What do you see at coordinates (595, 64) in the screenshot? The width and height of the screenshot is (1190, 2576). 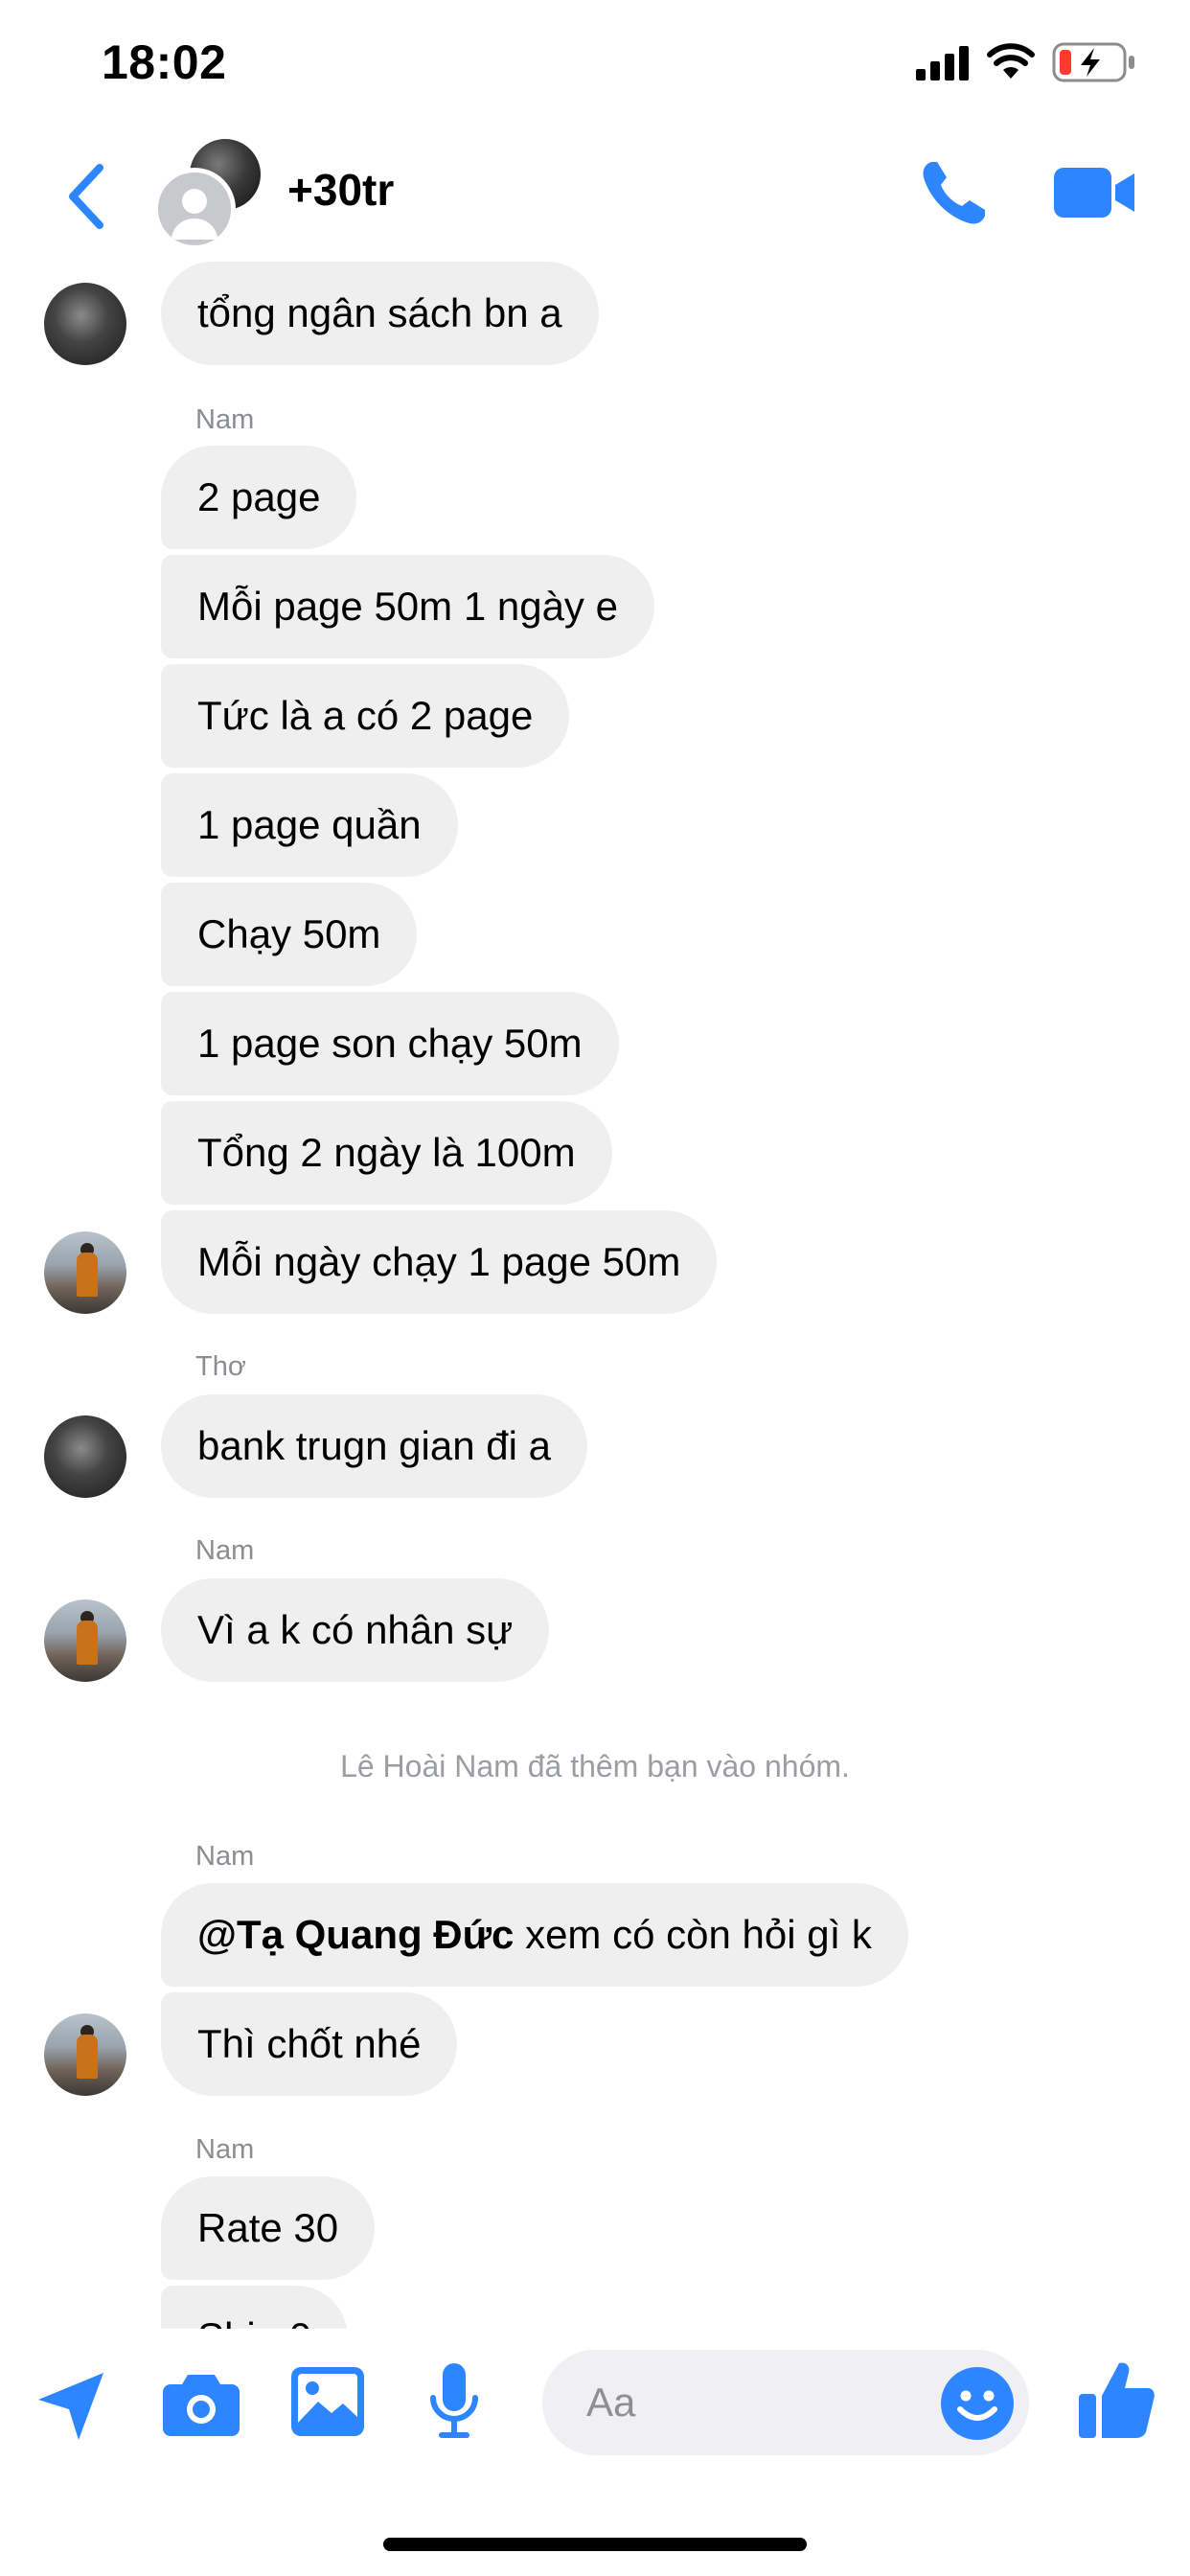 I see `status-bar: 18:02` at bounding box center [595, 64].